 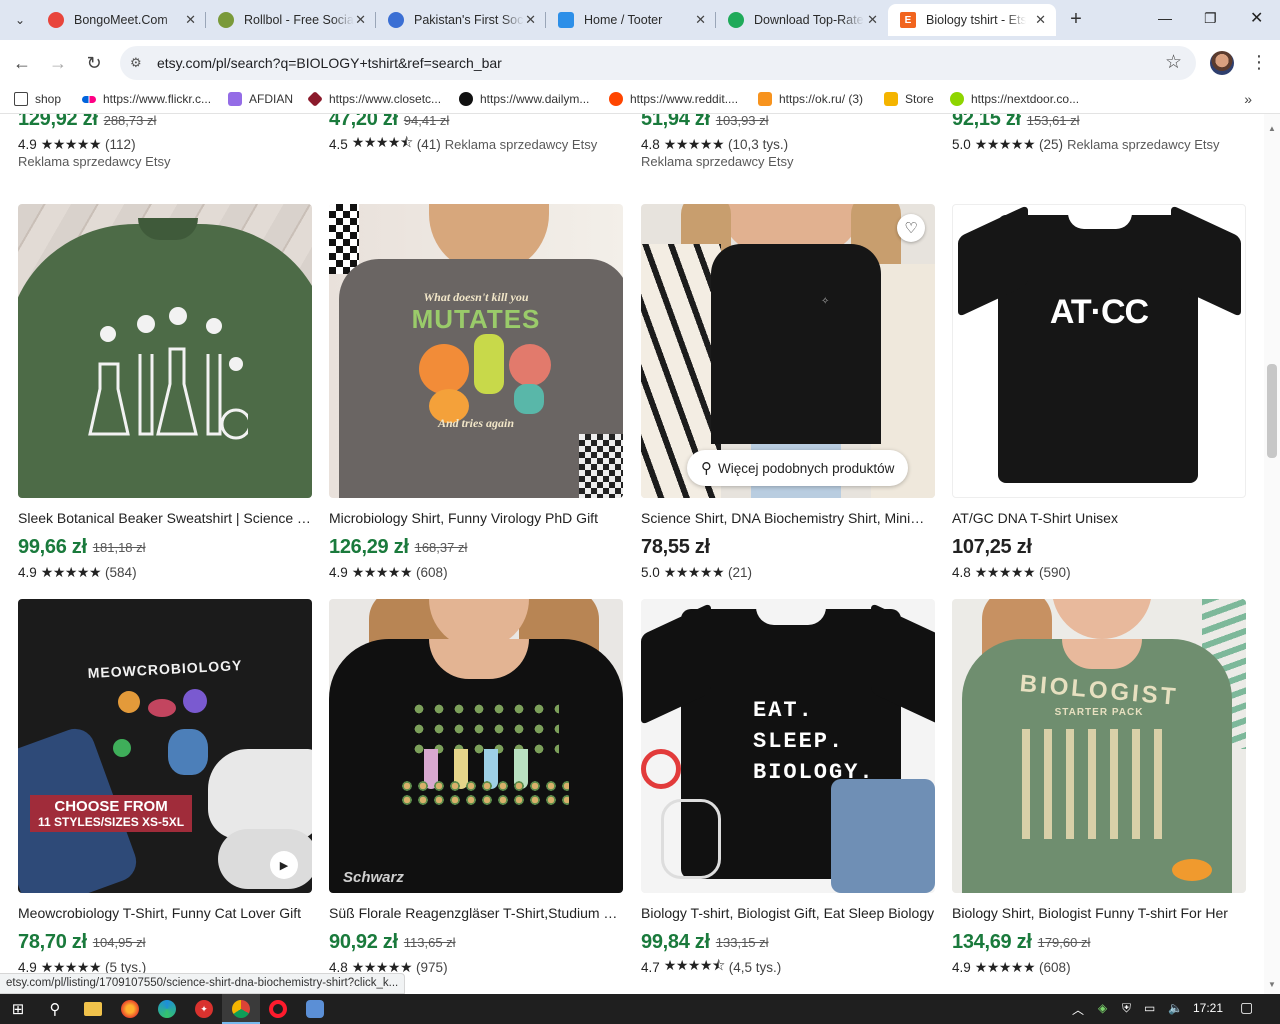 What do you see at coordinates (315, 99) in the screenshot?
I see `closet-icon` at bounding box center [315, 99].